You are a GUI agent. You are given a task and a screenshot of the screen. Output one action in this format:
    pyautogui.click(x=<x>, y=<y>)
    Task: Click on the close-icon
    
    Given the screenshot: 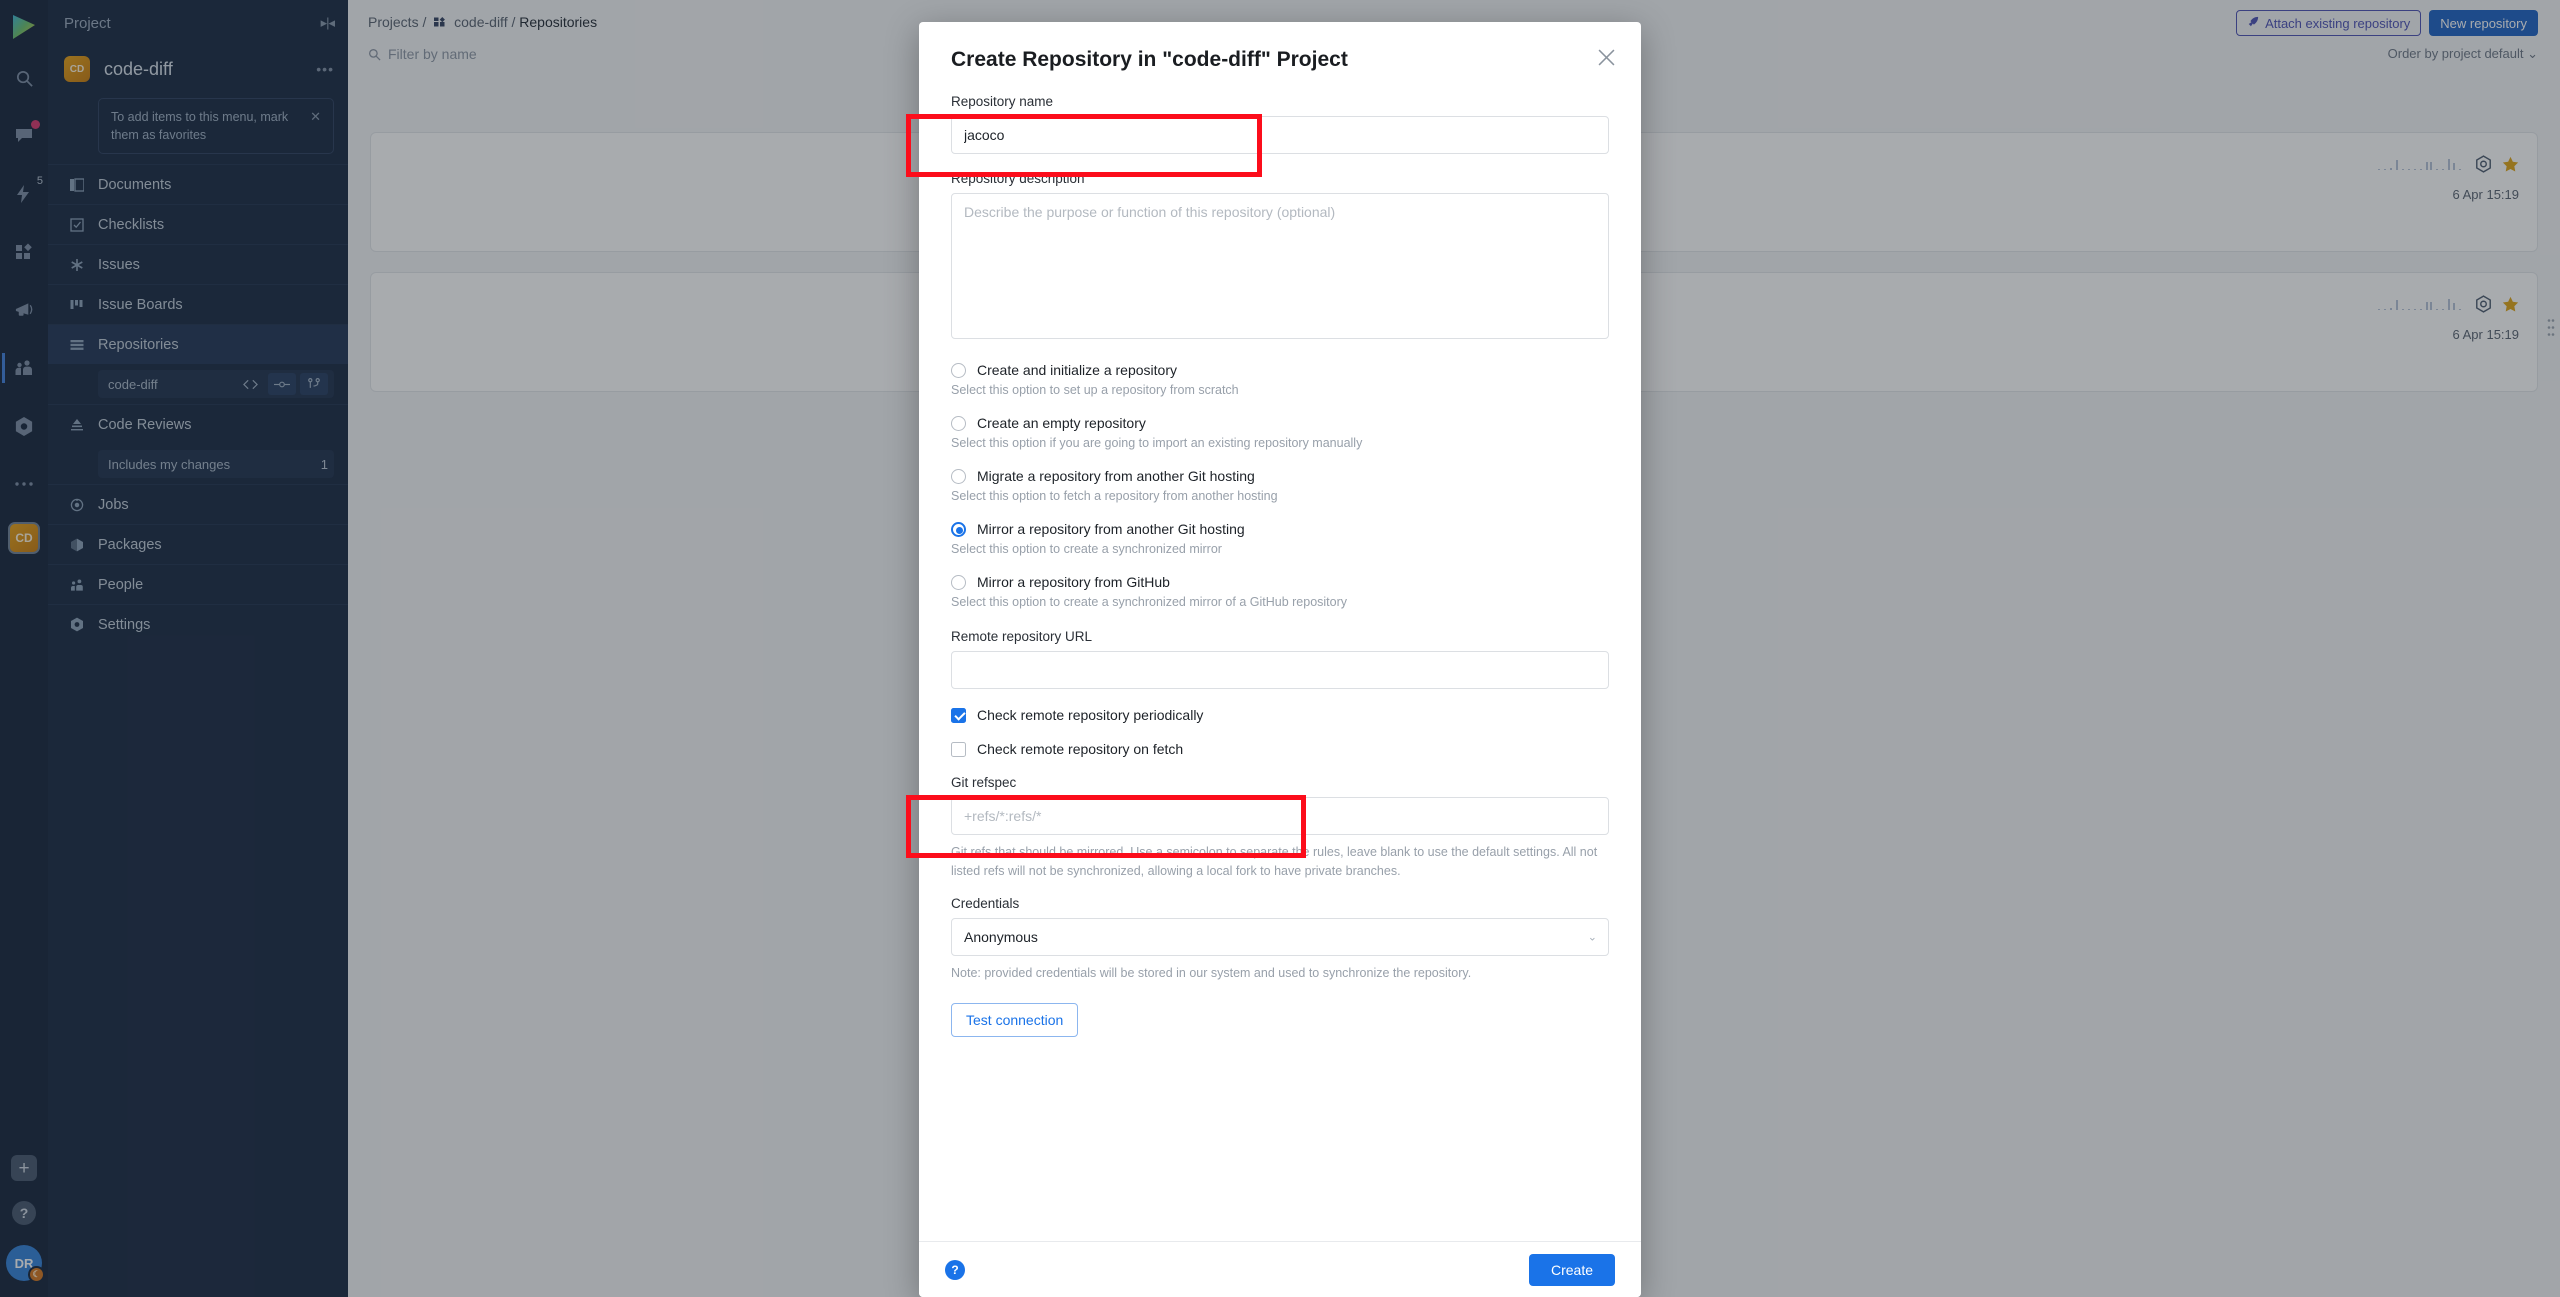 What is the action you would take?
    pyautogui.click(x=1606, y=57)
    